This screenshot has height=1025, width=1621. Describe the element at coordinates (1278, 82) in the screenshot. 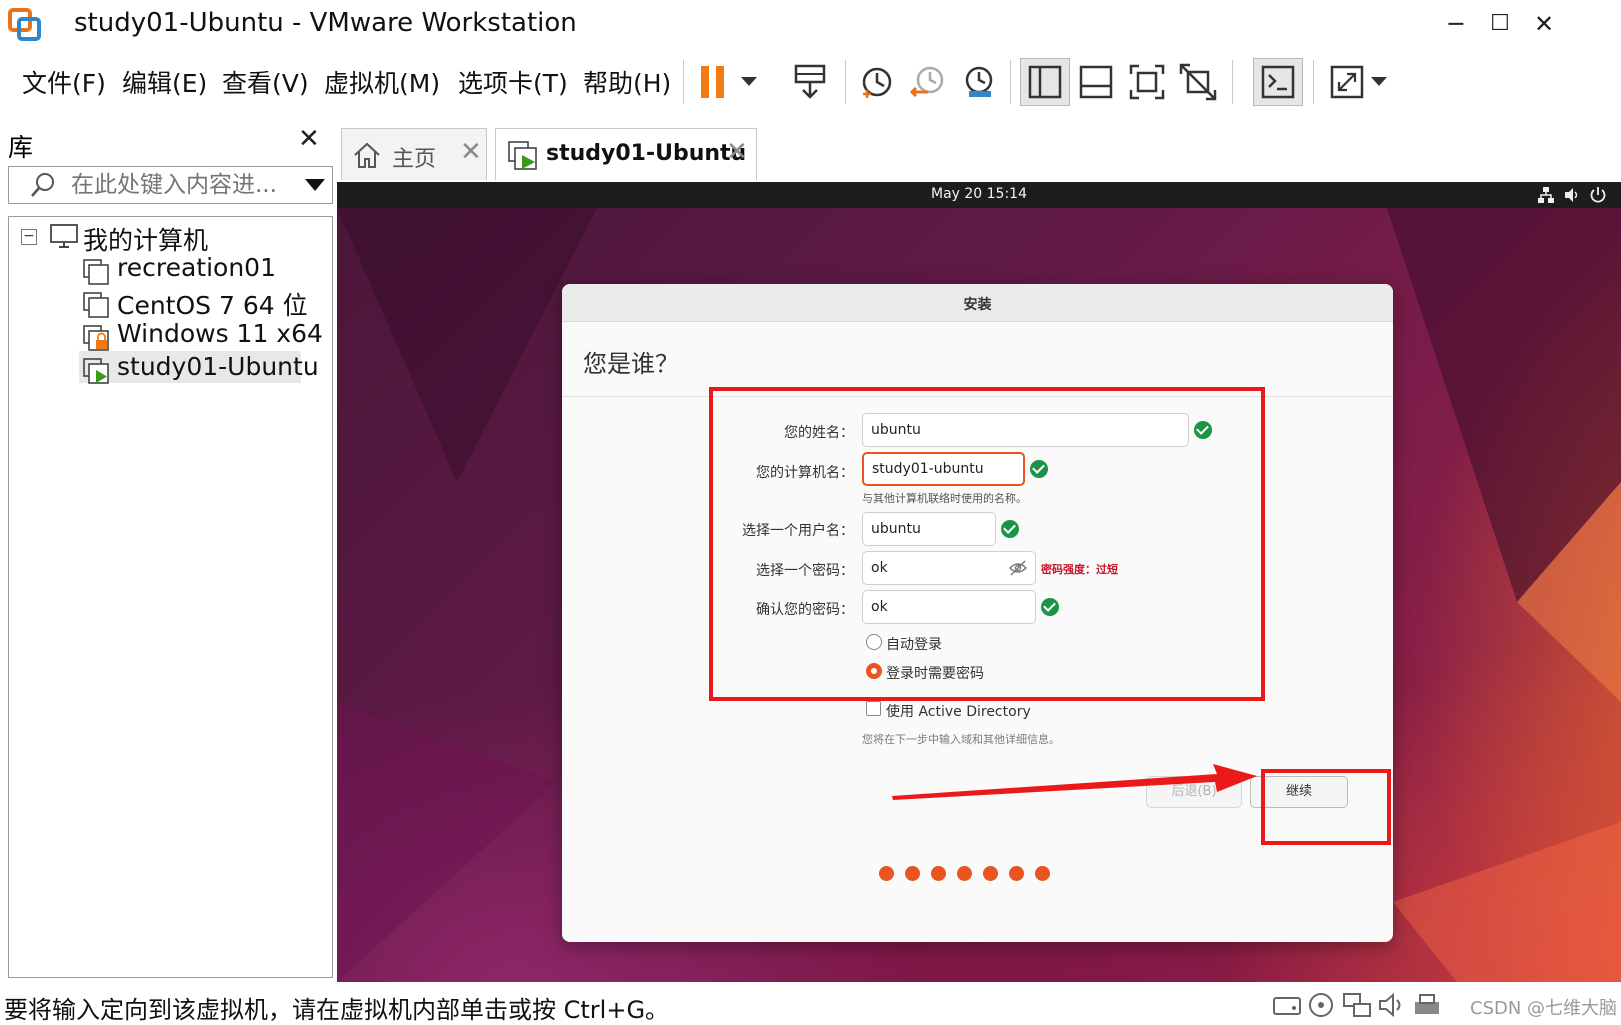

I see `console-icon` at that location.